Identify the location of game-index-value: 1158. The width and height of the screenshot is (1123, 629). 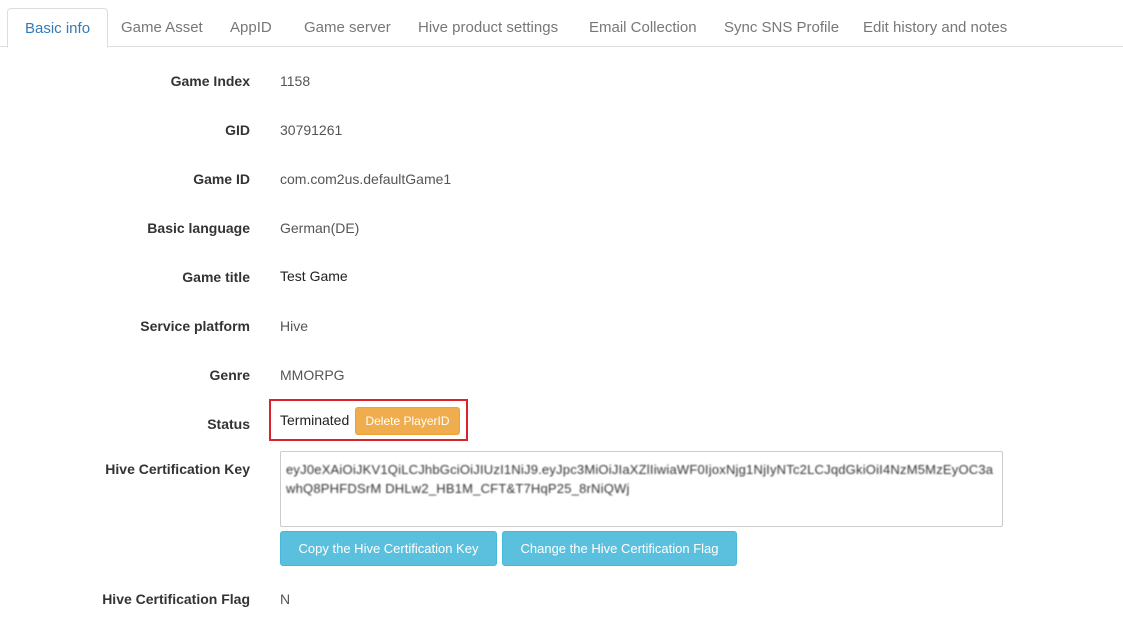
(295, 81).